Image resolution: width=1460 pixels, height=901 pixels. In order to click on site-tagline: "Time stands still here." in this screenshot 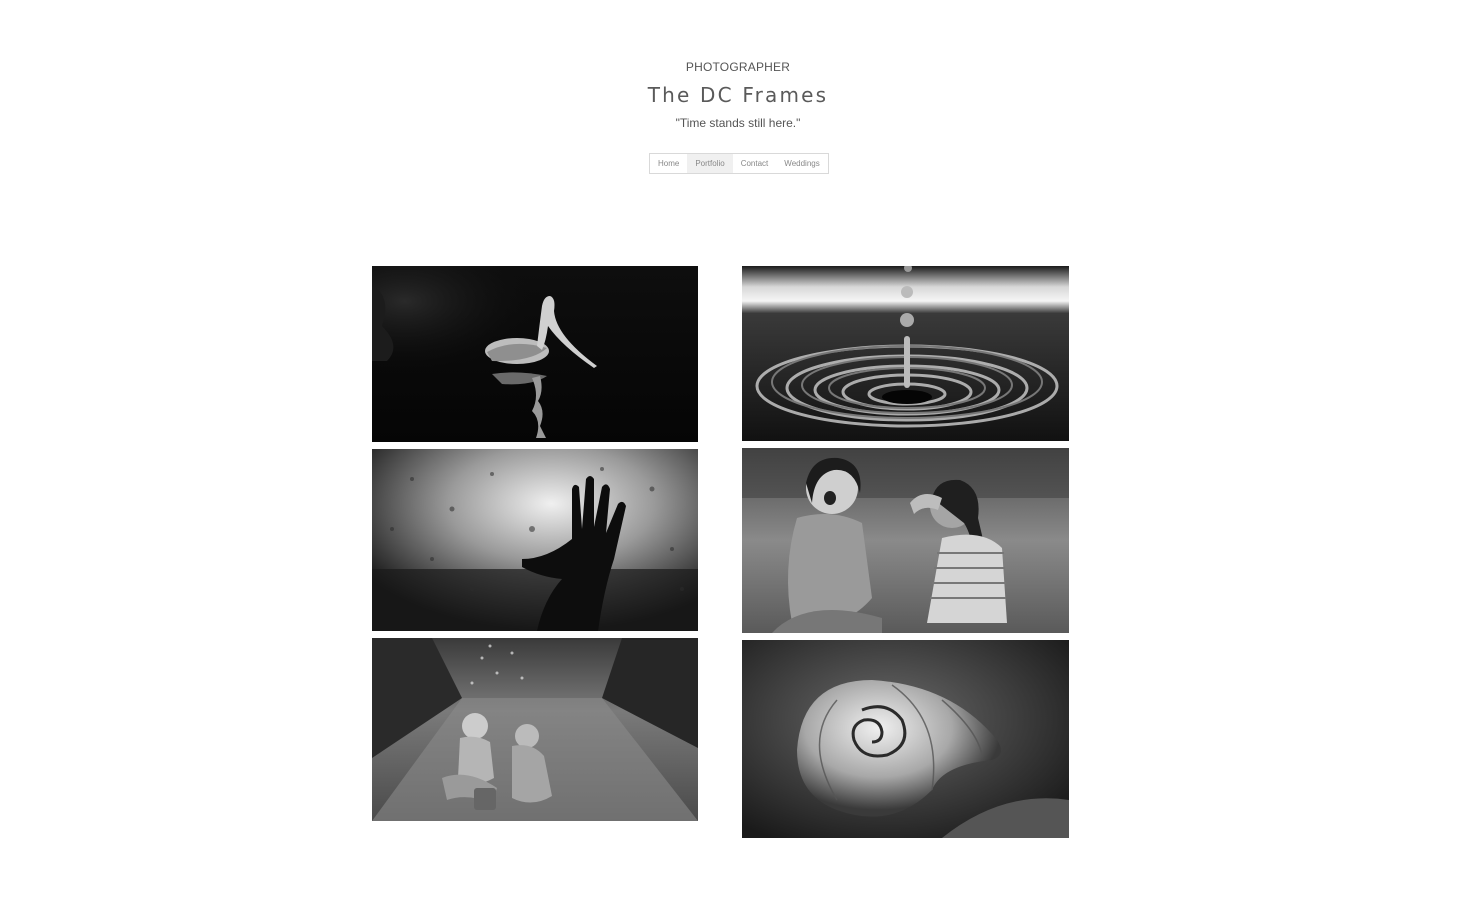, I will do `click(738, 123)`.